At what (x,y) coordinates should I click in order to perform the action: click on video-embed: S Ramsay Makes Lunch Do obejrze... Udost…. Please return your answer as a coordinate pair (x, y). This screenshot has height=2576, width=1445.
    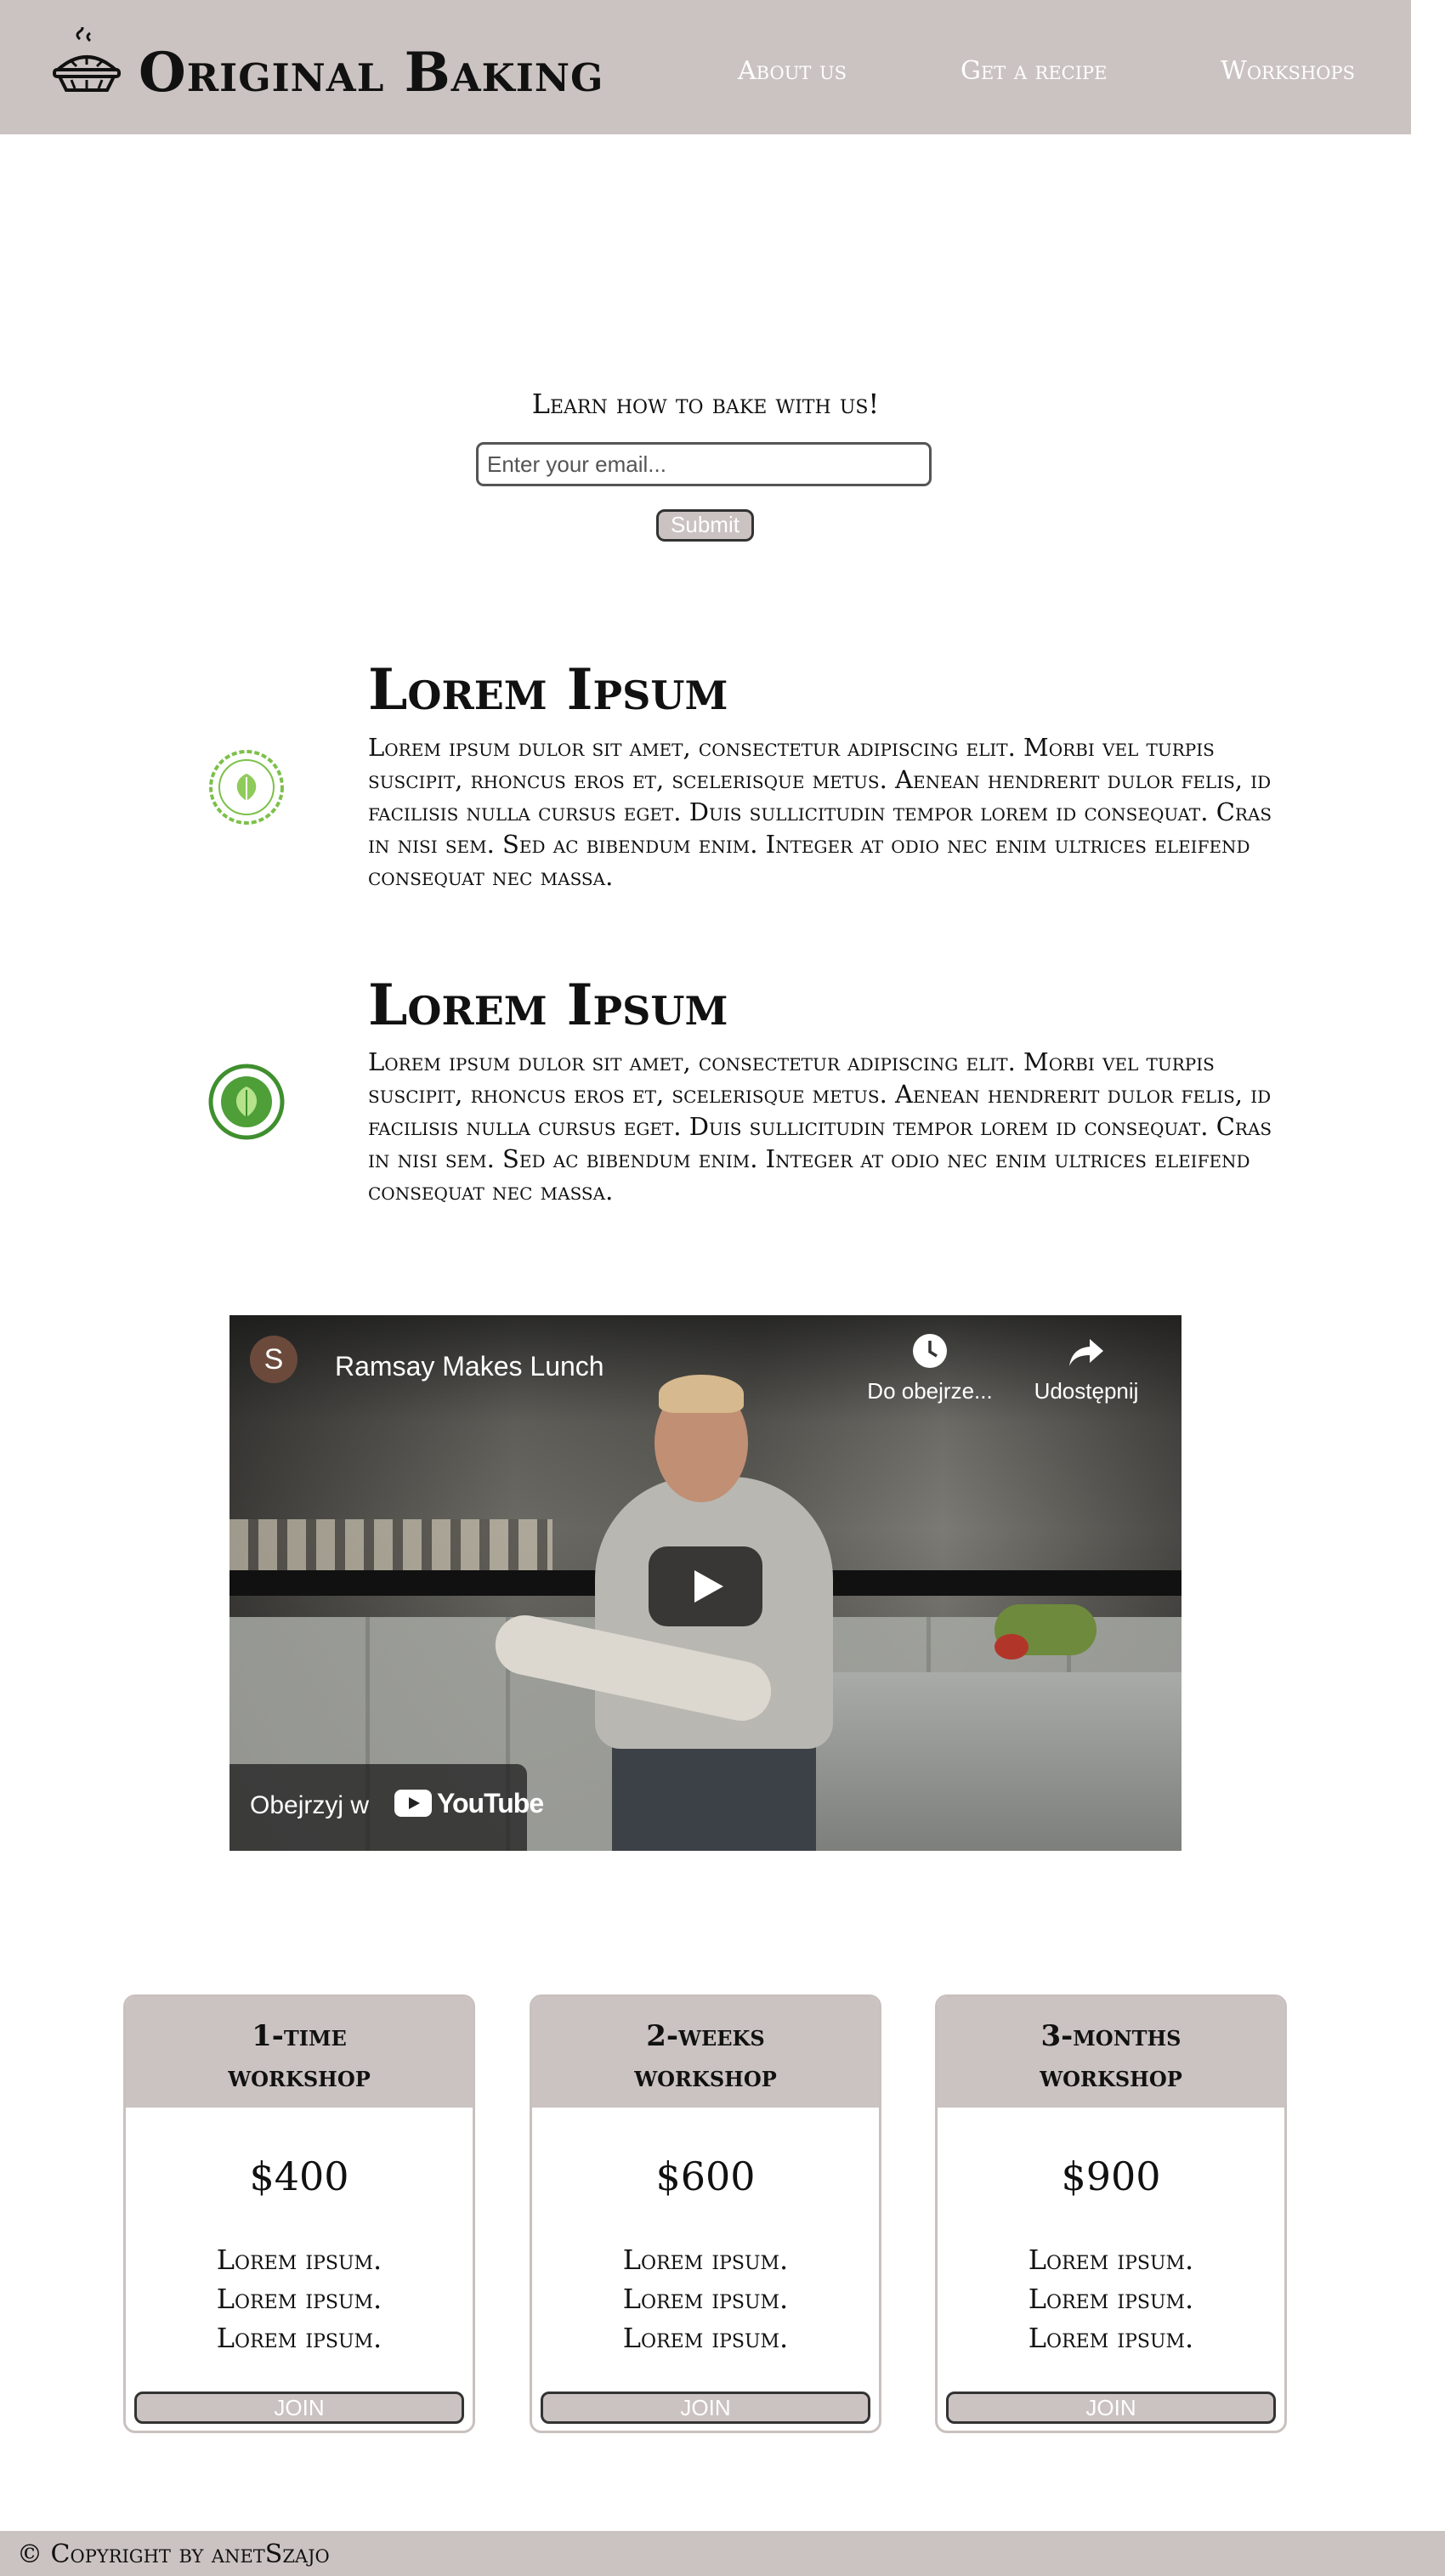
    Looking at the image, I should click on (706, 1583).